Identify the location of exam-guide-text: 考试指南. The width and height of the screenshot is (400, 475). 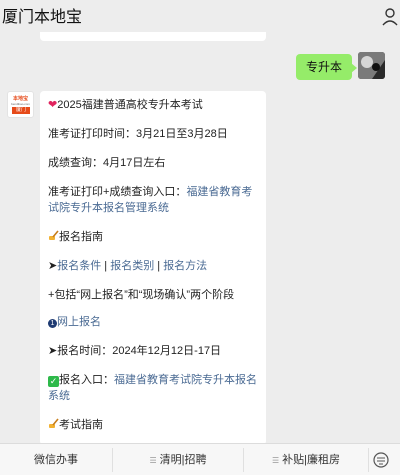
(81, 425).